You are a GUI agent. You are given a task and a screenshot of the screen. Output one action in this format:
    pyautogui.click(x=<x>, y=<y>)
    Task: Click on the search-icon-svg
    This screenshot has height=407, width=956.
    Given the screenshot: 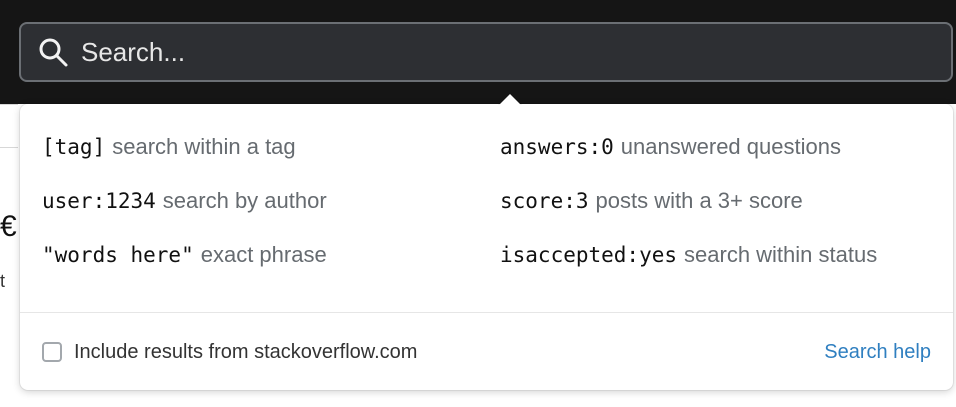 What is the action you would take?
    pyautogui.click(x=53, y=52)
    